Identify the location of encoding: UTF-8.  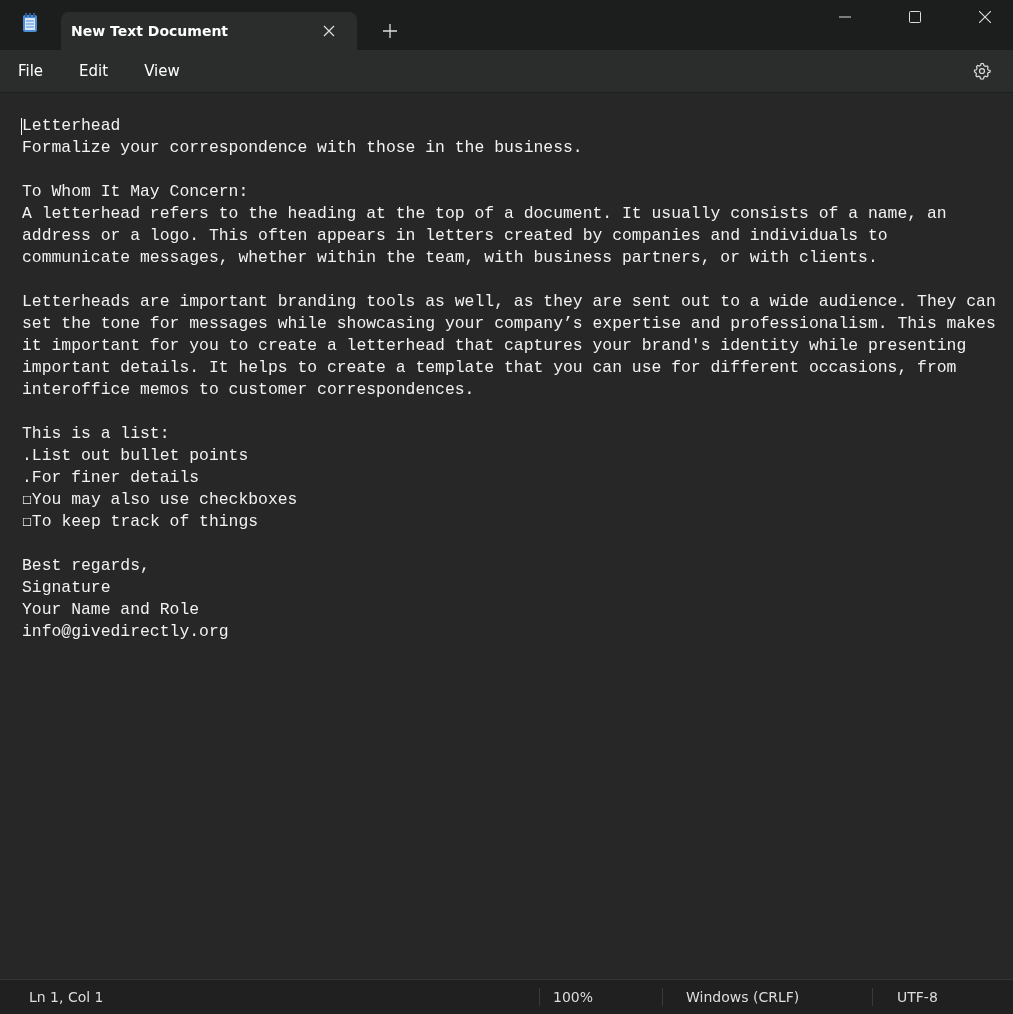
(917, 997).